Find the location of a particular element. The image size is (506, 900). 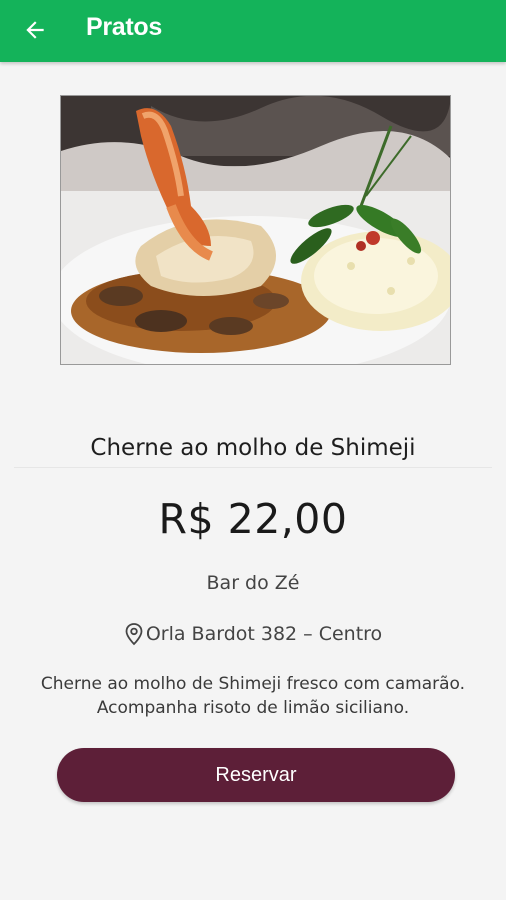

dish-price: R$ 22,00 is located at coordinates (253, 519).